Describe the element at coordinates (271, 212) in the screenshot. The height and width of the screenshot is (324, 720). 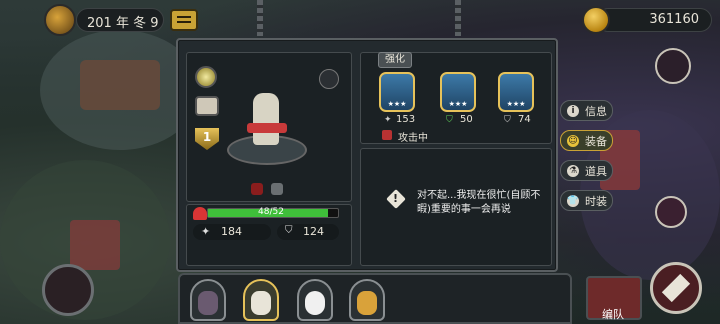
I see `hp-text: 48/52` at that location.